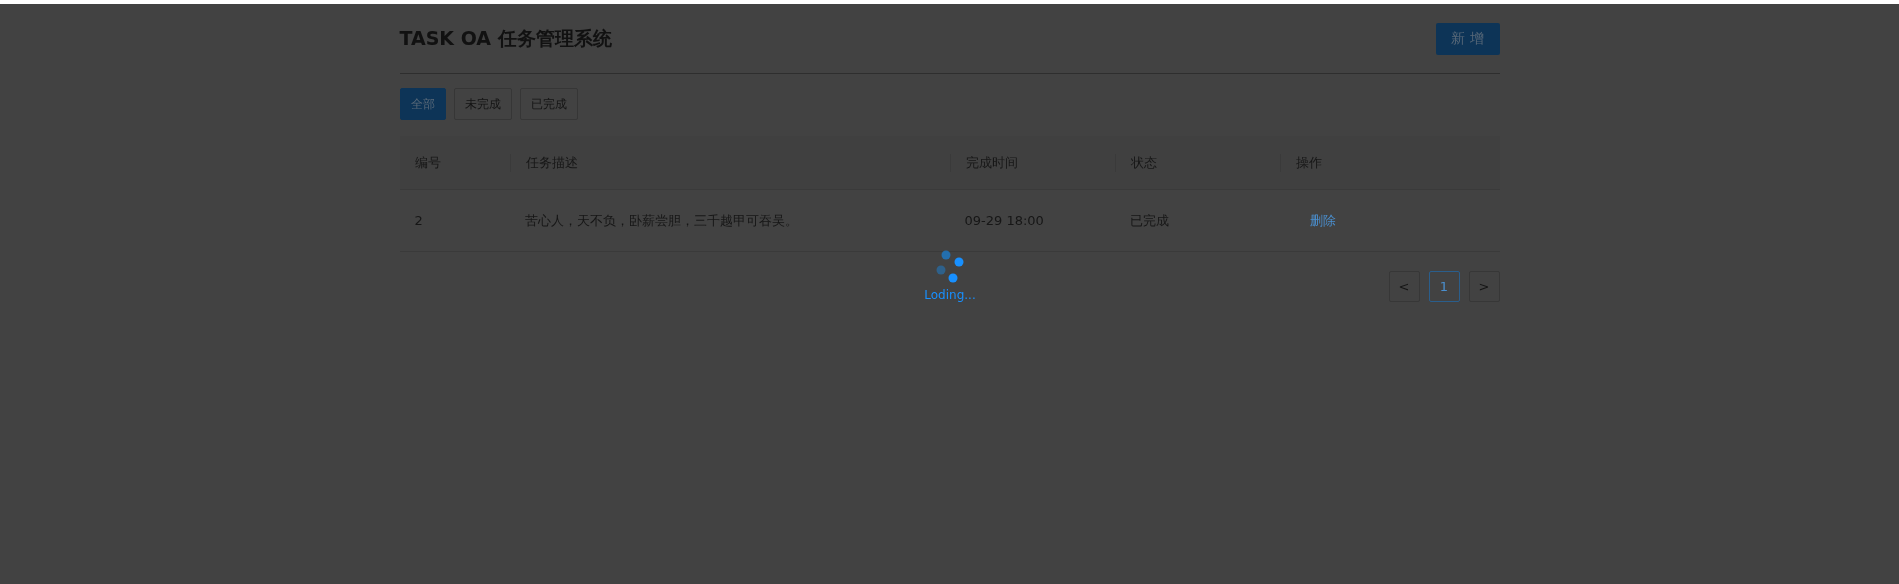 This screenshot has height=584, width=1899. What do you see at coordinates (950, 267) in the screenshot?
I see `spinner-icon` at bounding box center [950, 267].